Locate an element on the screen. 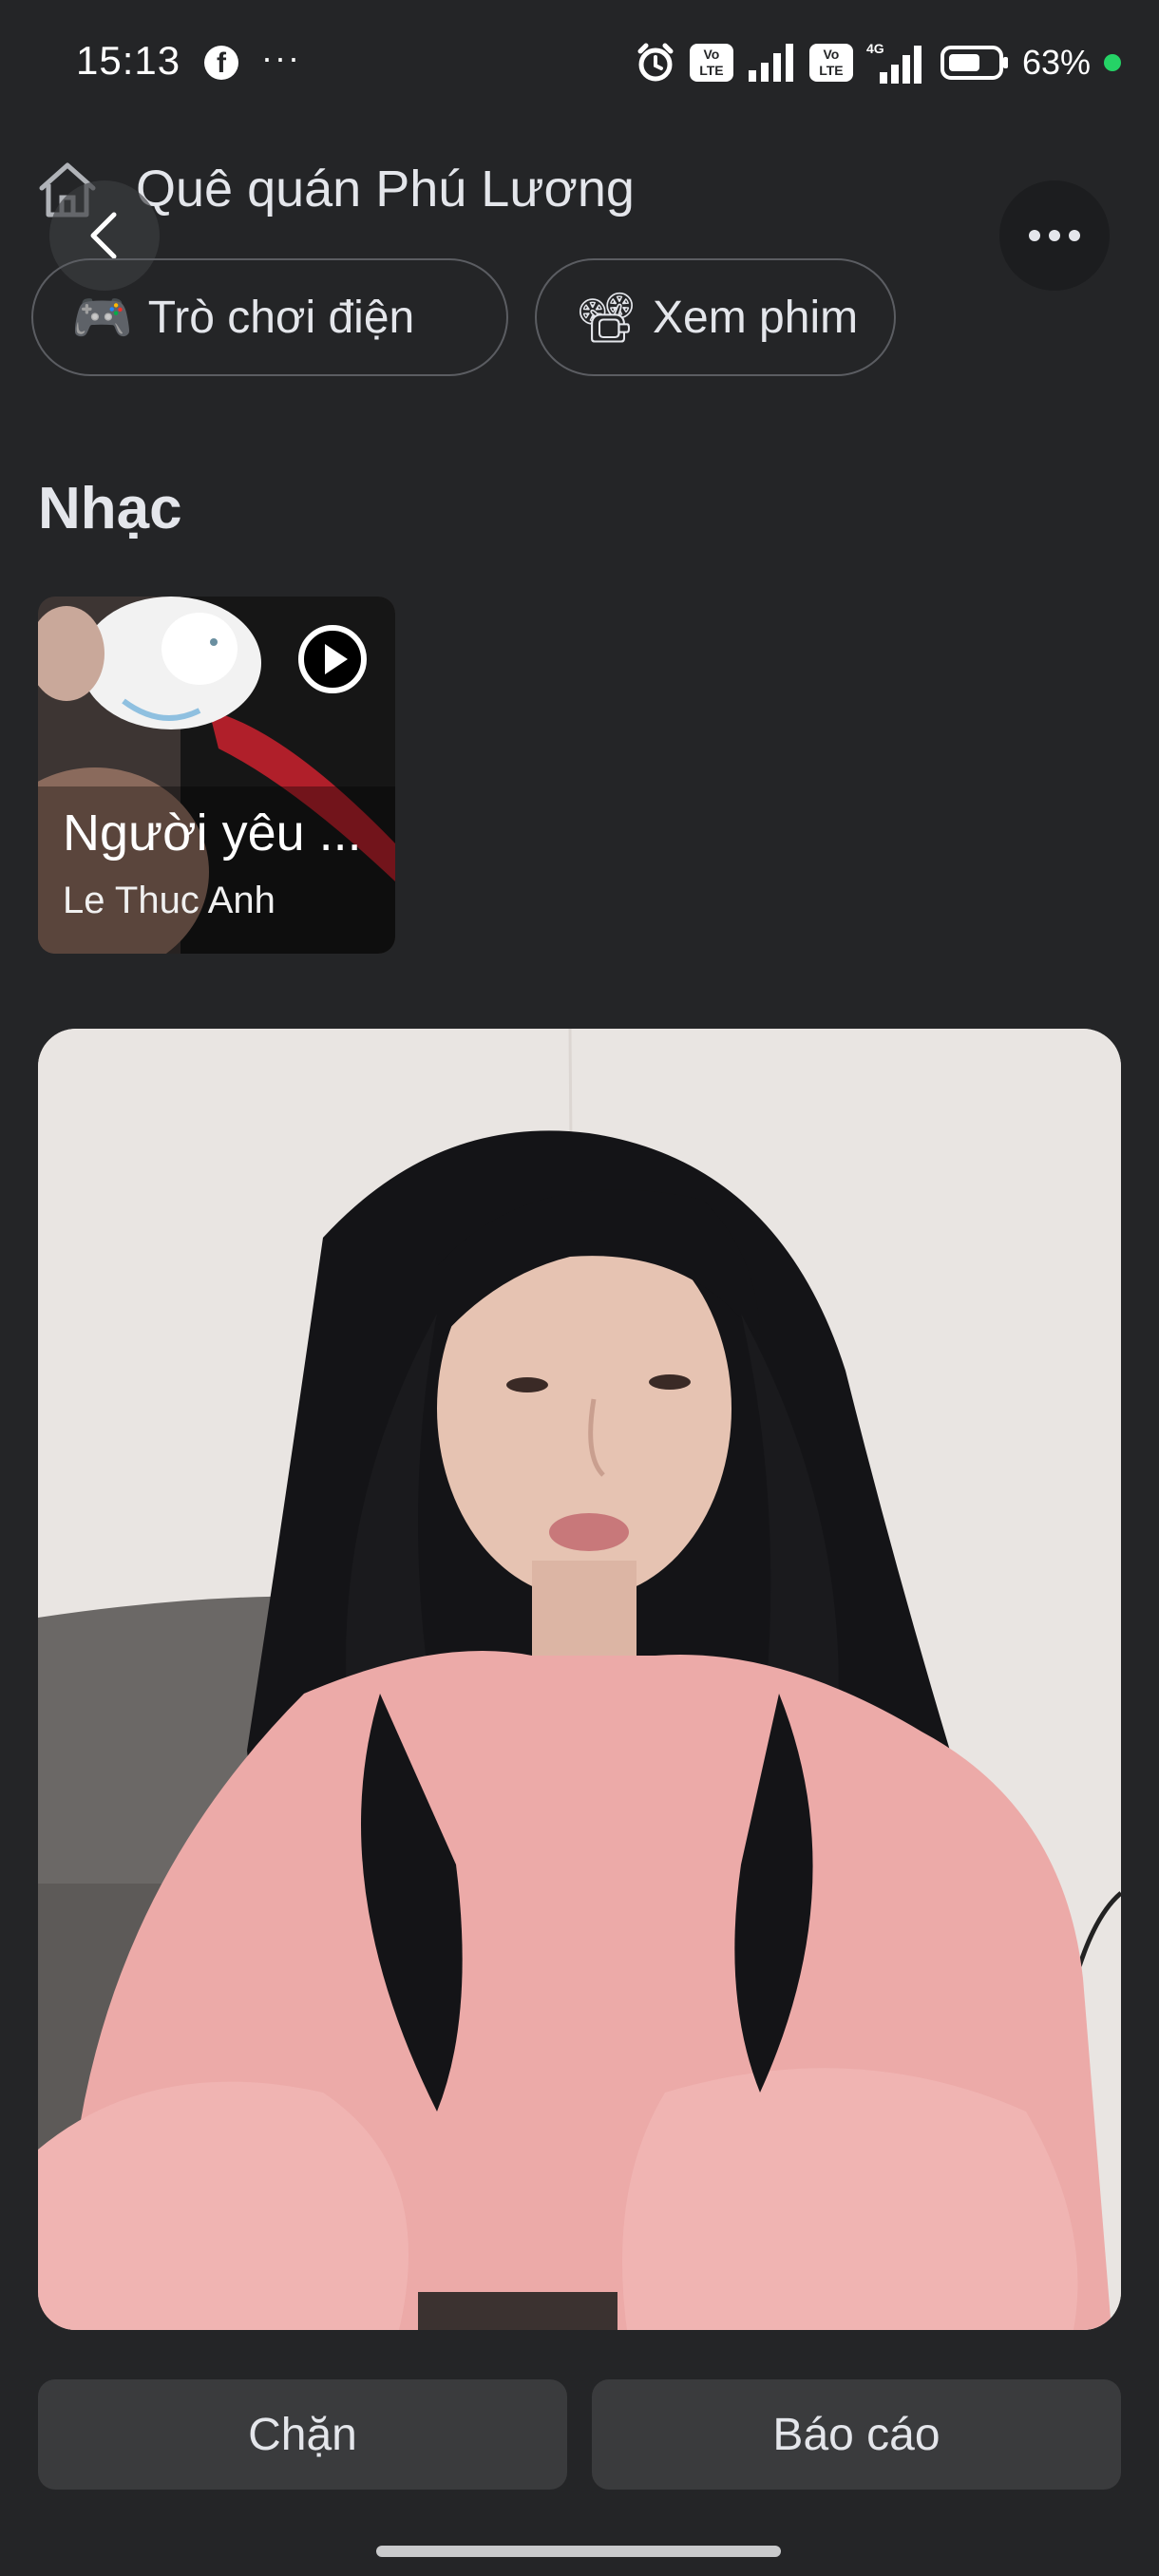 The image size is (1159, 2576). alarm-icon is located at coordinates (655, 62).